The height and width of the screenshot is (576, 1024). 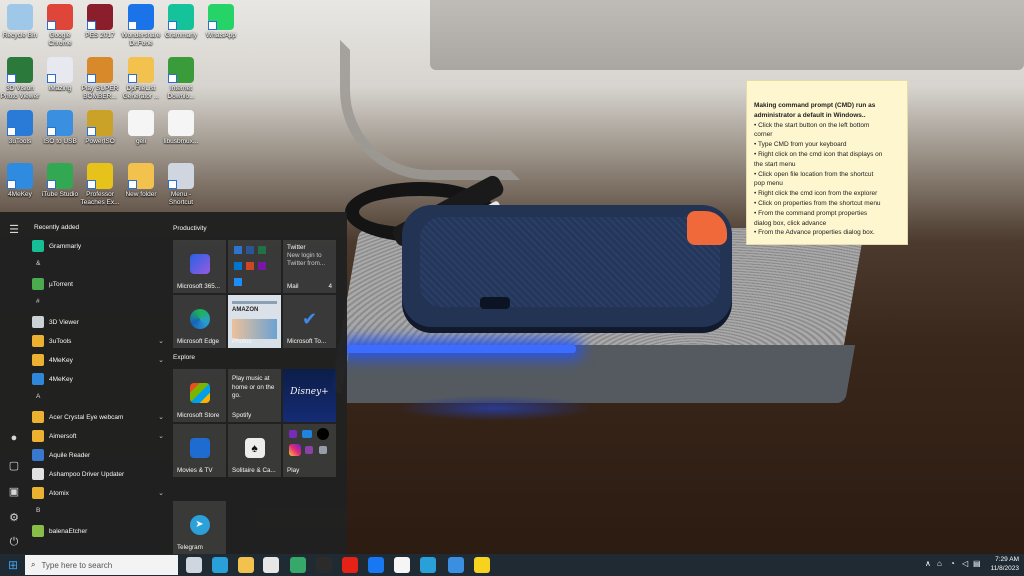 I want to click on task-view-icon, so click(x=194, y=565).